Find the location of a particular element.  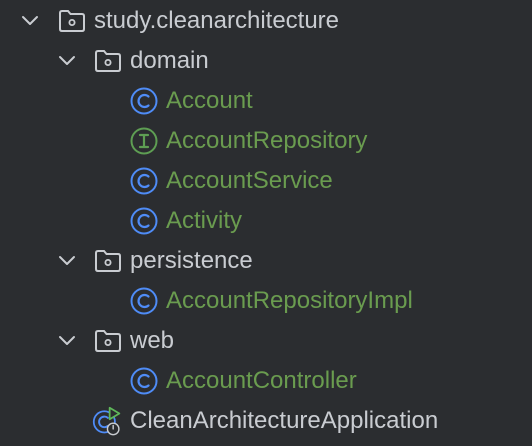

tree-item-package-domain: domain is located at coordinates (266, 61).